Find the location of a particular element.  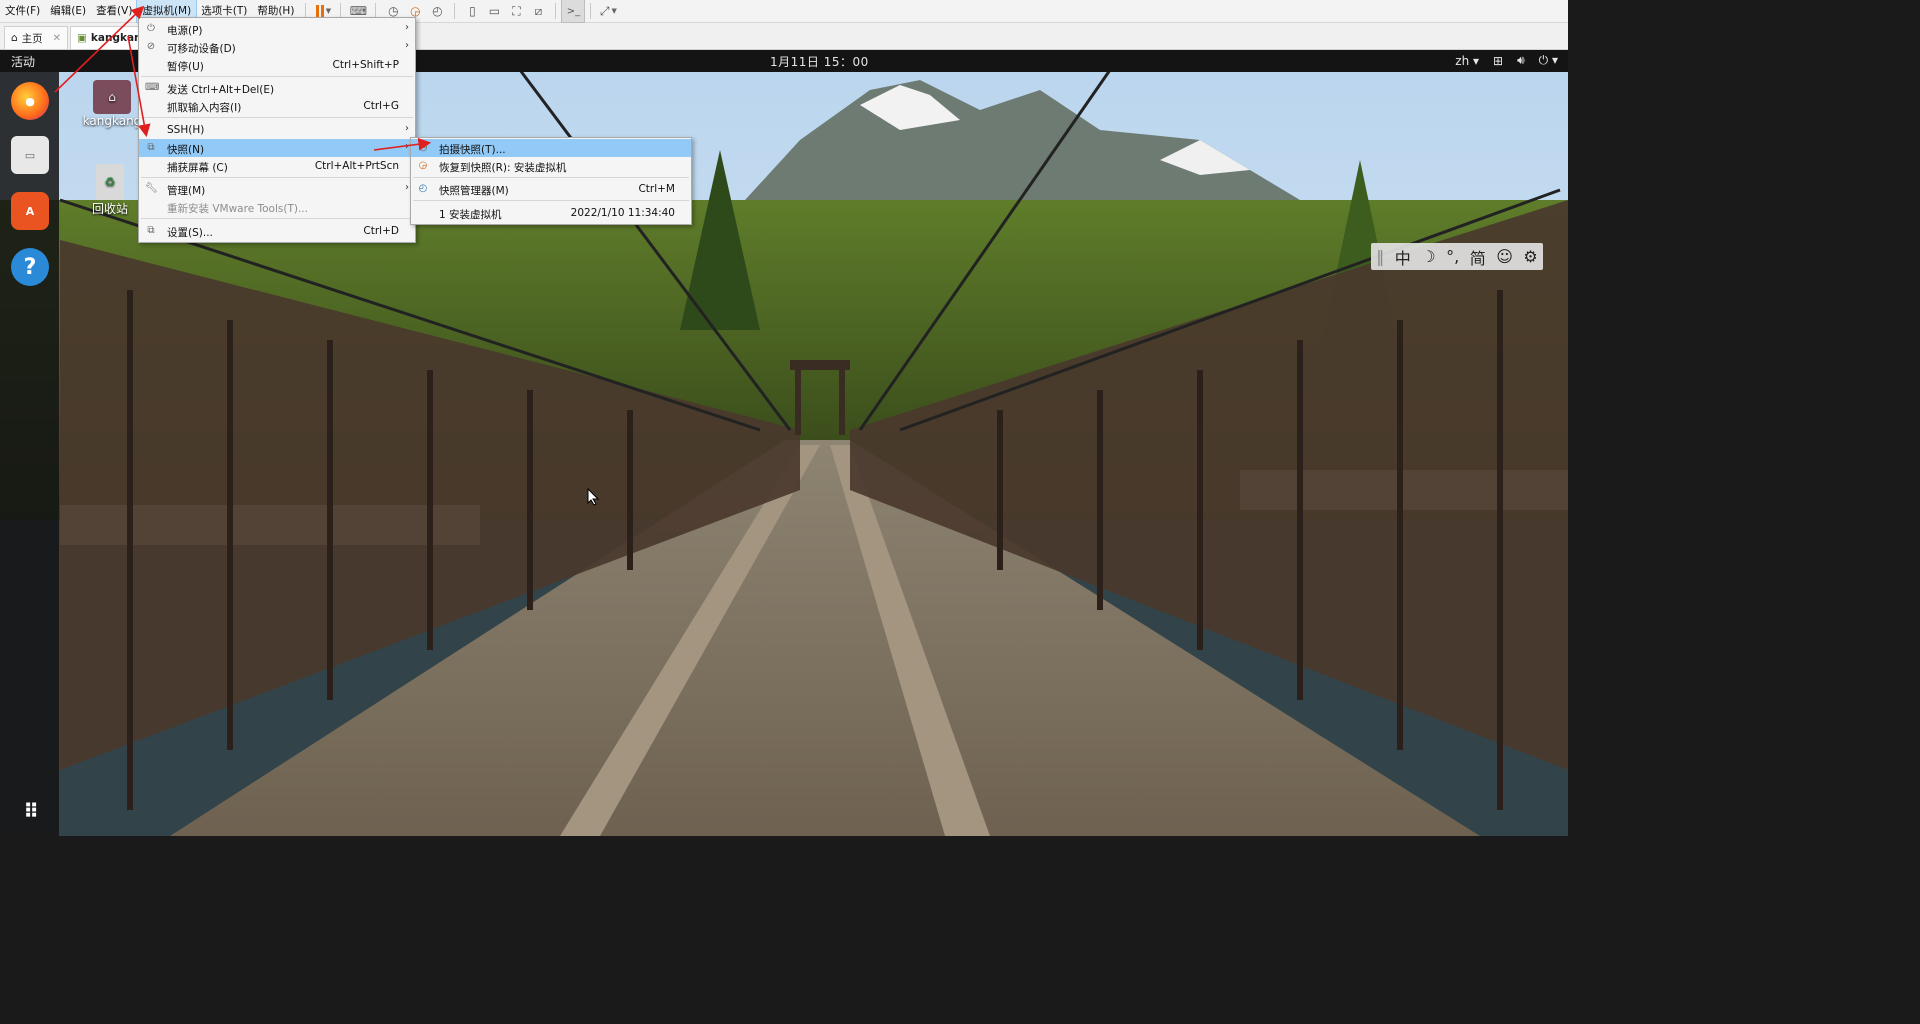

tab-label: 主页 is located at coordinates (32, 38).